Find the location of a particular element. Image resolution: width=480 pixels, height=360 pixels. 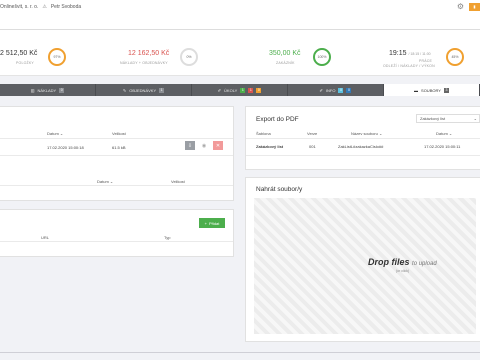

stat-work-time-suffix: / 18:15 / 11:00 is located at coordinates (419, 54).